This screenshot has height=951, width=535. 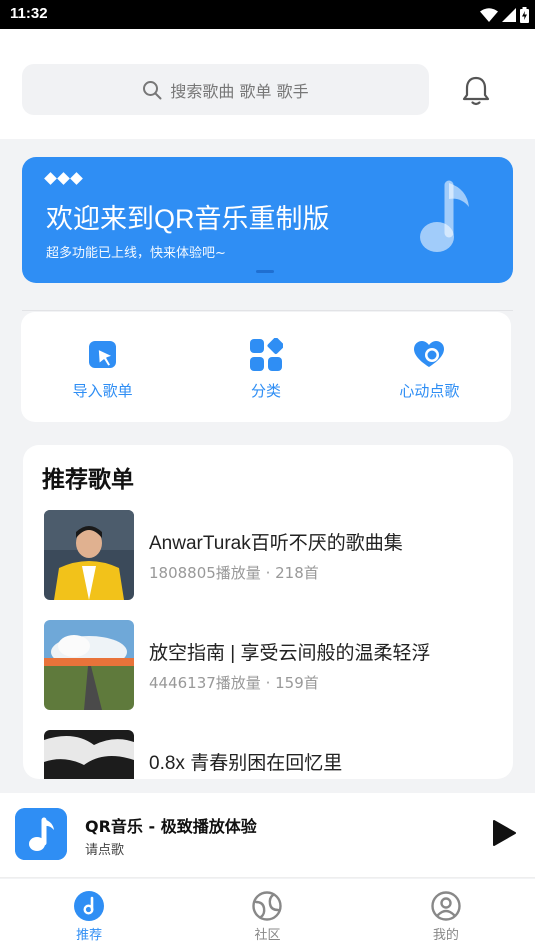 I want to click on search-input: 搜索歌曲 歌单 歌手, so click(x=225, y=89).